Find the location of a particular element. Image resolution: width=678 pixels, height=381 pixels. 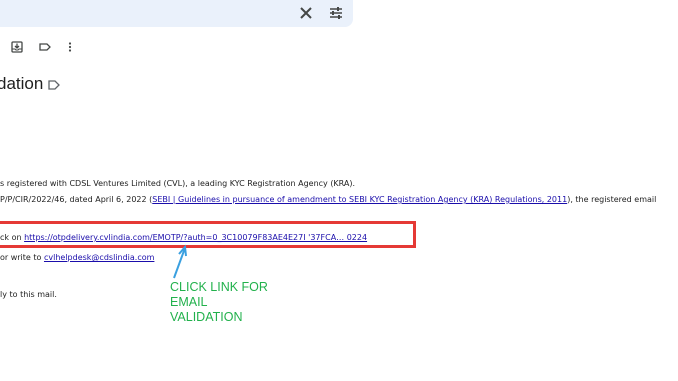

body-line-helpdesk: or write to cvlhelpdesk@cdslindia.com is located at coordinates (77, 257).